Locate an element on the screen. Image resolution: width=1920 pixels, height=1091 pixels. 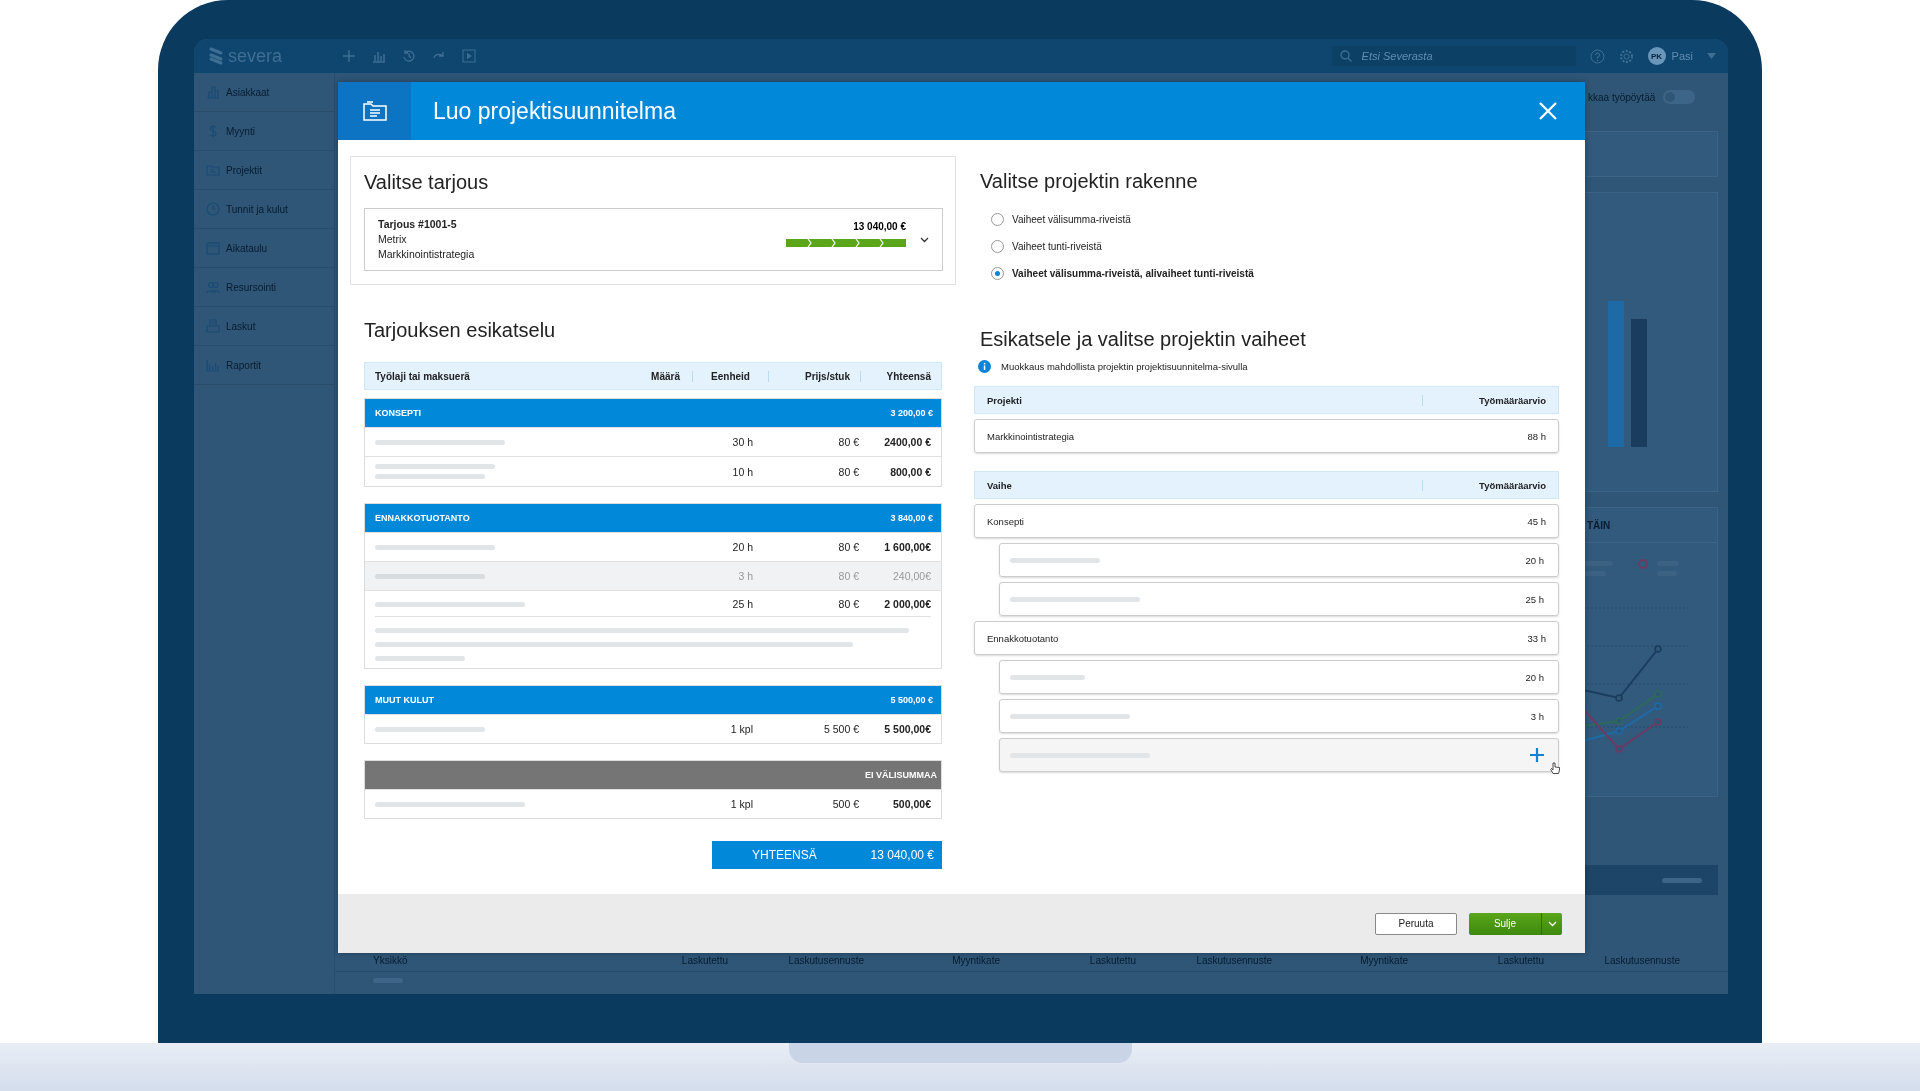
project-row: Markkinointistrategia 88 h is located at coordinates (1266, 436).